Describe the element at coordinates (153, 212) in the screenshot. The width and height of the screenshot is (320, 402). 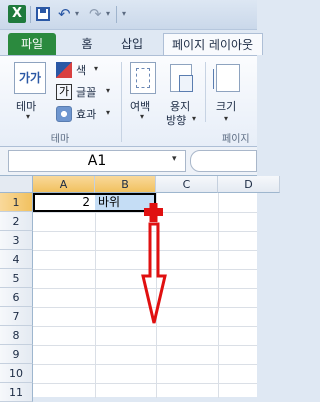
I see `crosshair-cursor-icon` at that location.